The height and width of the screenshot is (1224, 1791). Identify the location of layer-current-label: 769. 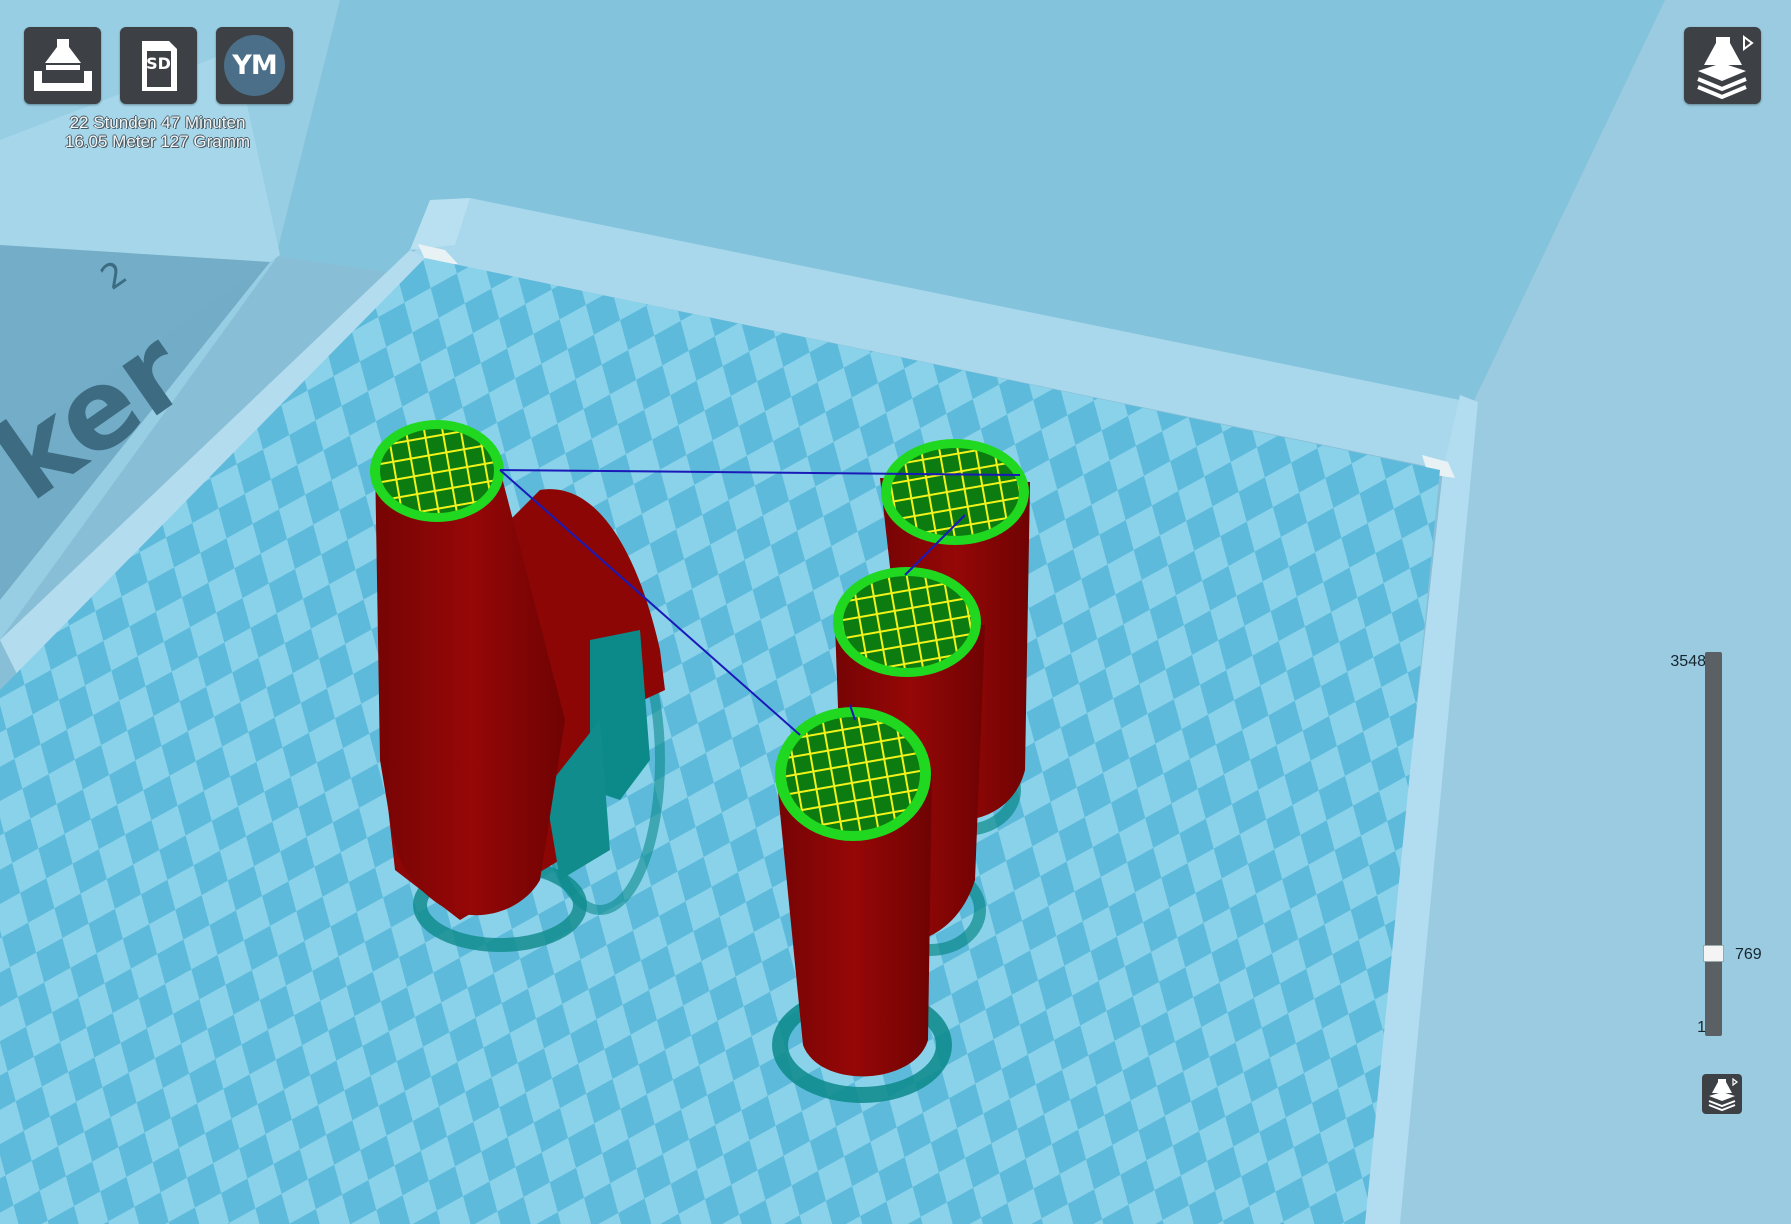
(1748, 954).